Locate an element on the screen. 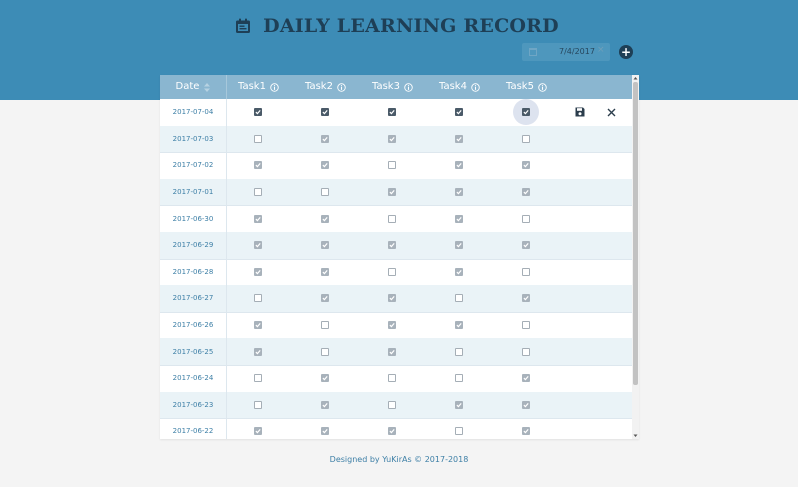 The image size is (798, 487). date-cell: 2017-07-03 is located at coordinates (193, 139).